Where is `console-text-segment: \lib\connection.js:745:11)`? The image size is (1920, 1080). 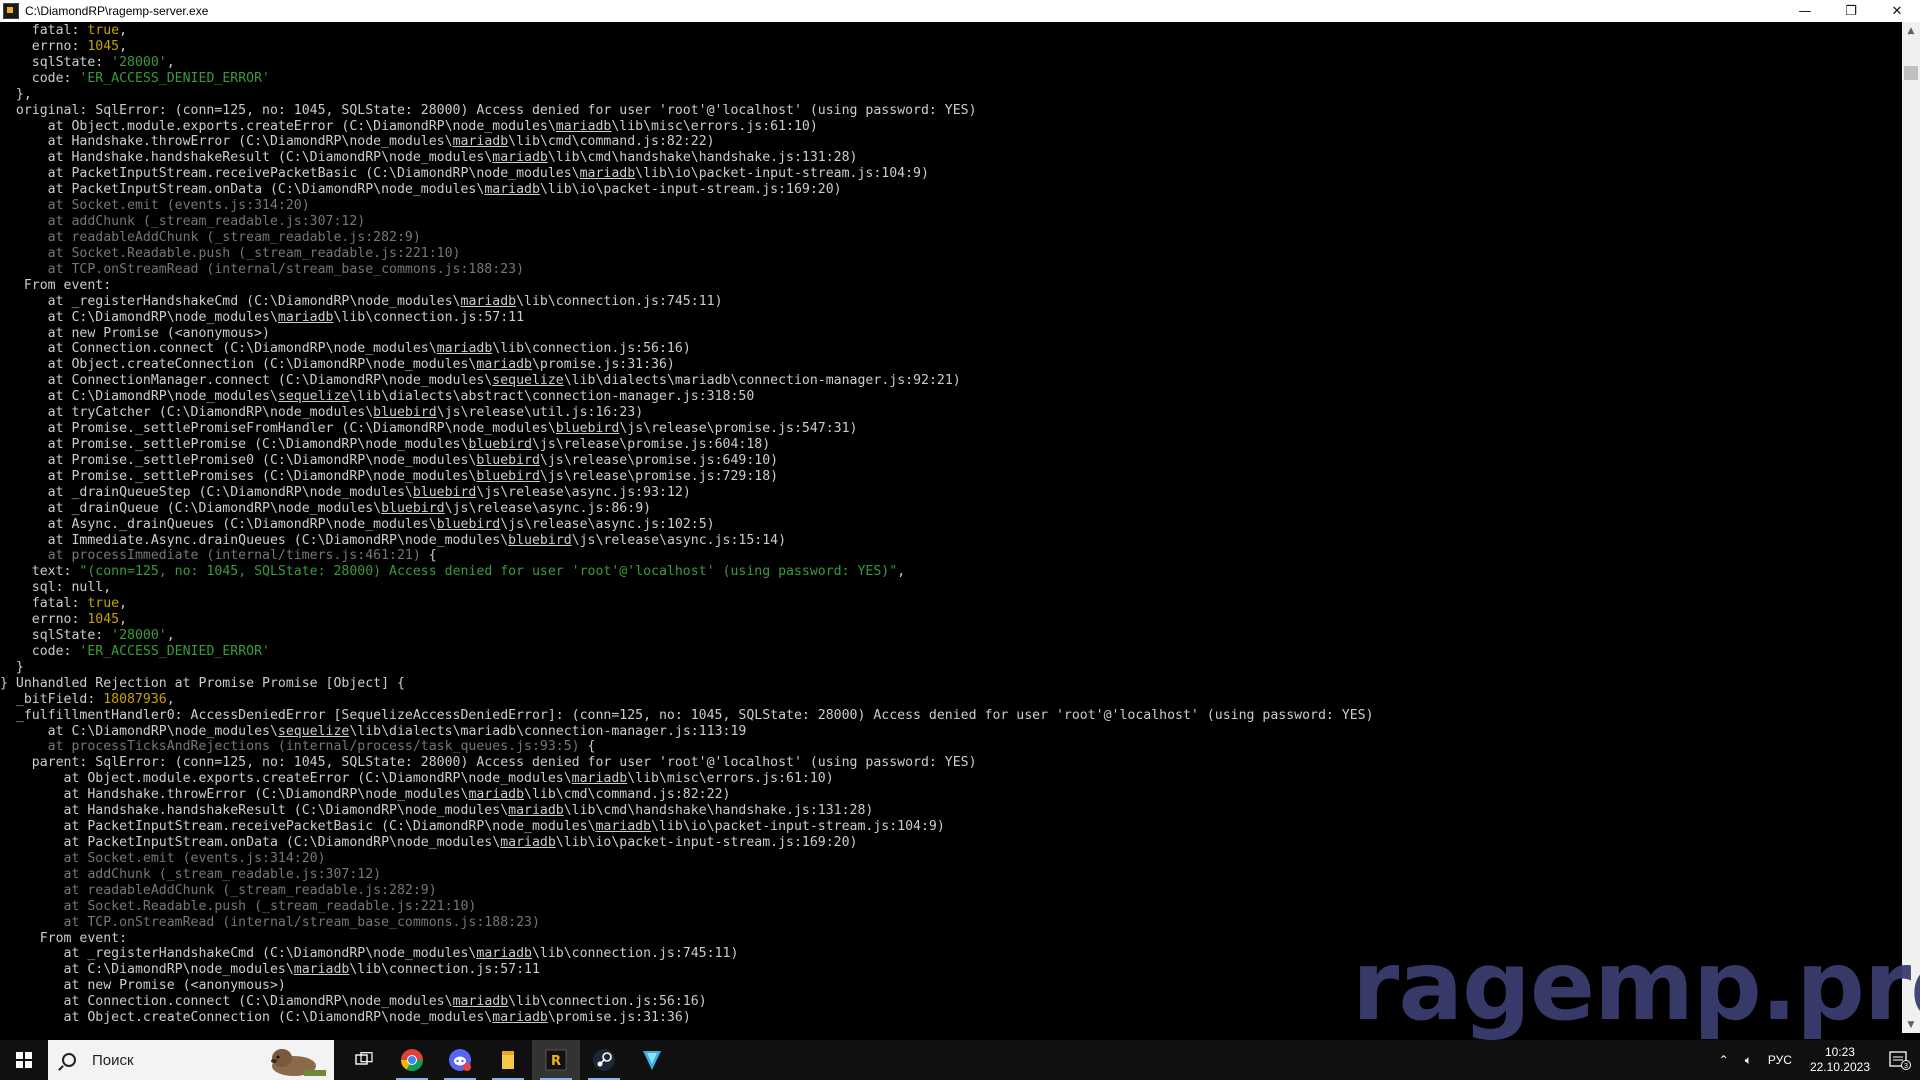
console-text-segment: \lib\connection.js:745:11) is located at coordinates (635, 954).